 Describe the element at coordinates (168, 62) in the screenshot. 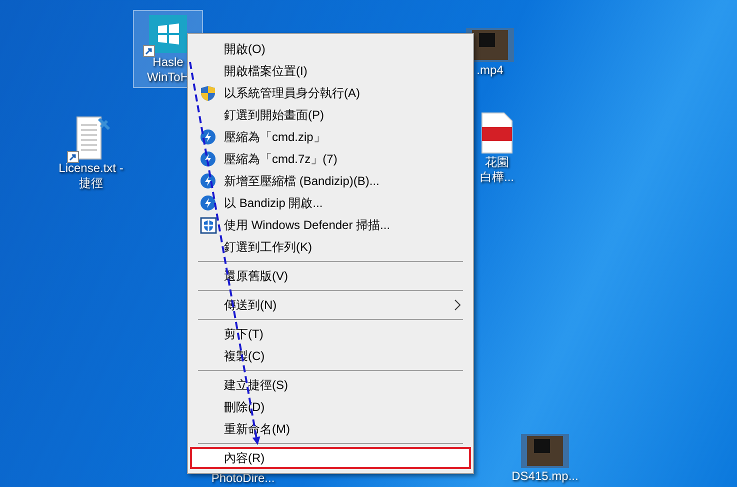

I see `icon-label: Hasle` at that location.